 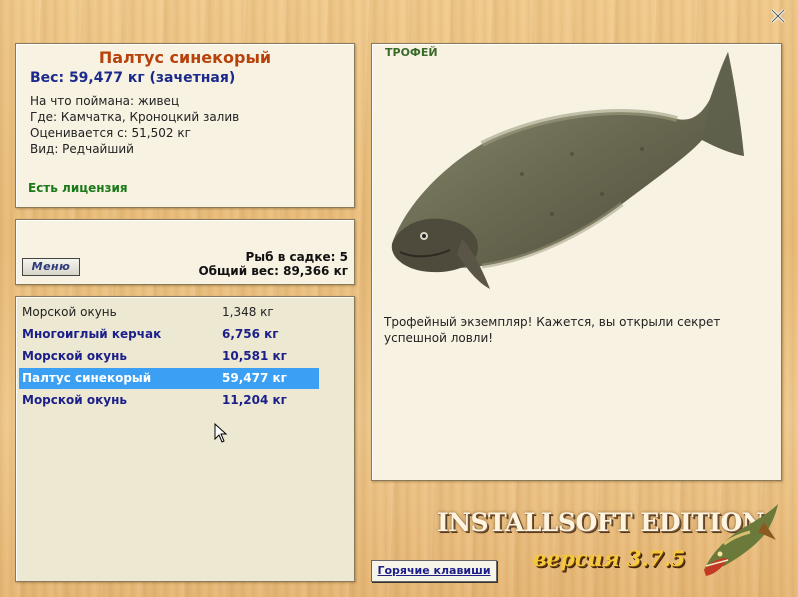 What do you see at coordinates (135, 117) in the screenshot?
I see `location-info: Где: Камчатка, Кроноцкий залив` at bounding box center [135, 117].